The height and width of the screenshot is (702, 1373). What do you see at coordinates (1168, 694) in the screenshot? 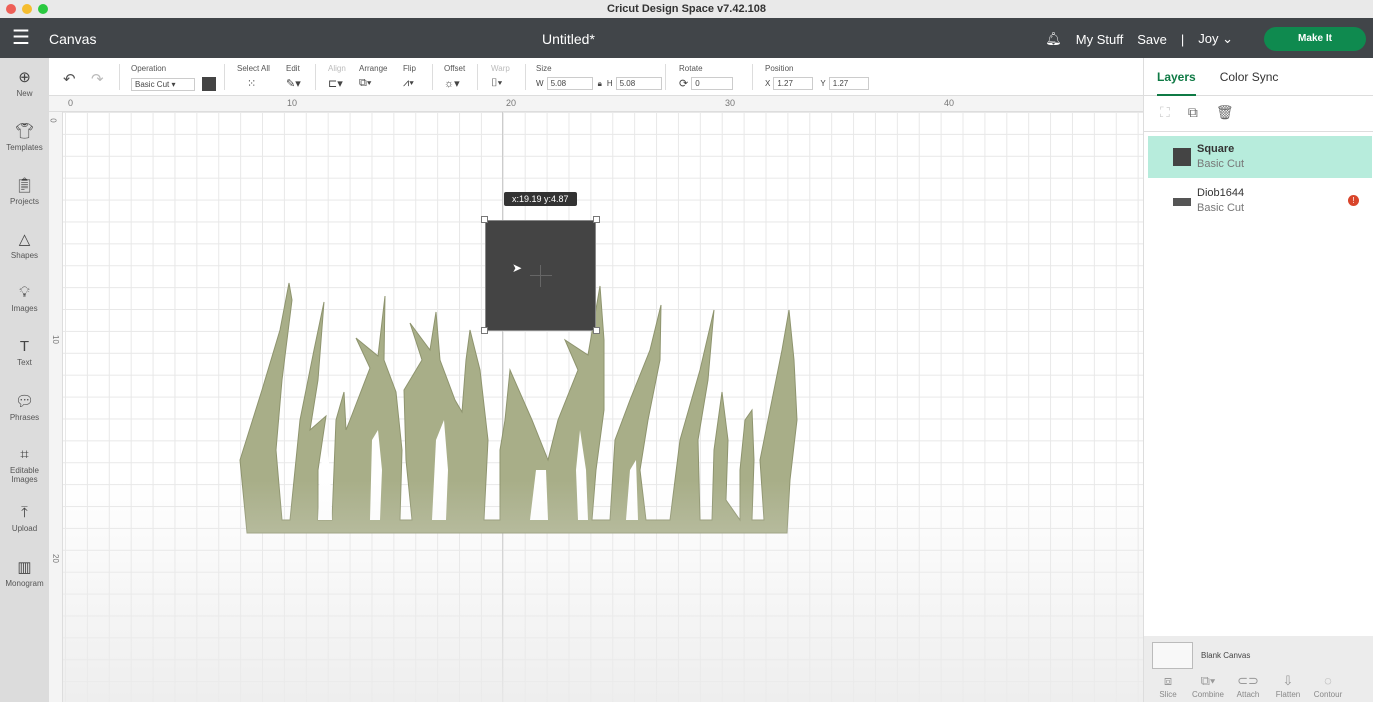
I see `slice-label: Slice` at bounding box center [1168, 694].